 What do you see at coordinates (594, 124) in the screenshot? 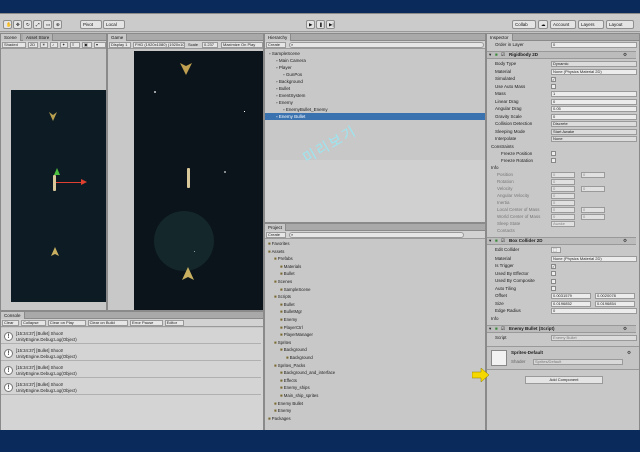
I see `property-field: Discrete` at bounding box center [594, 124].